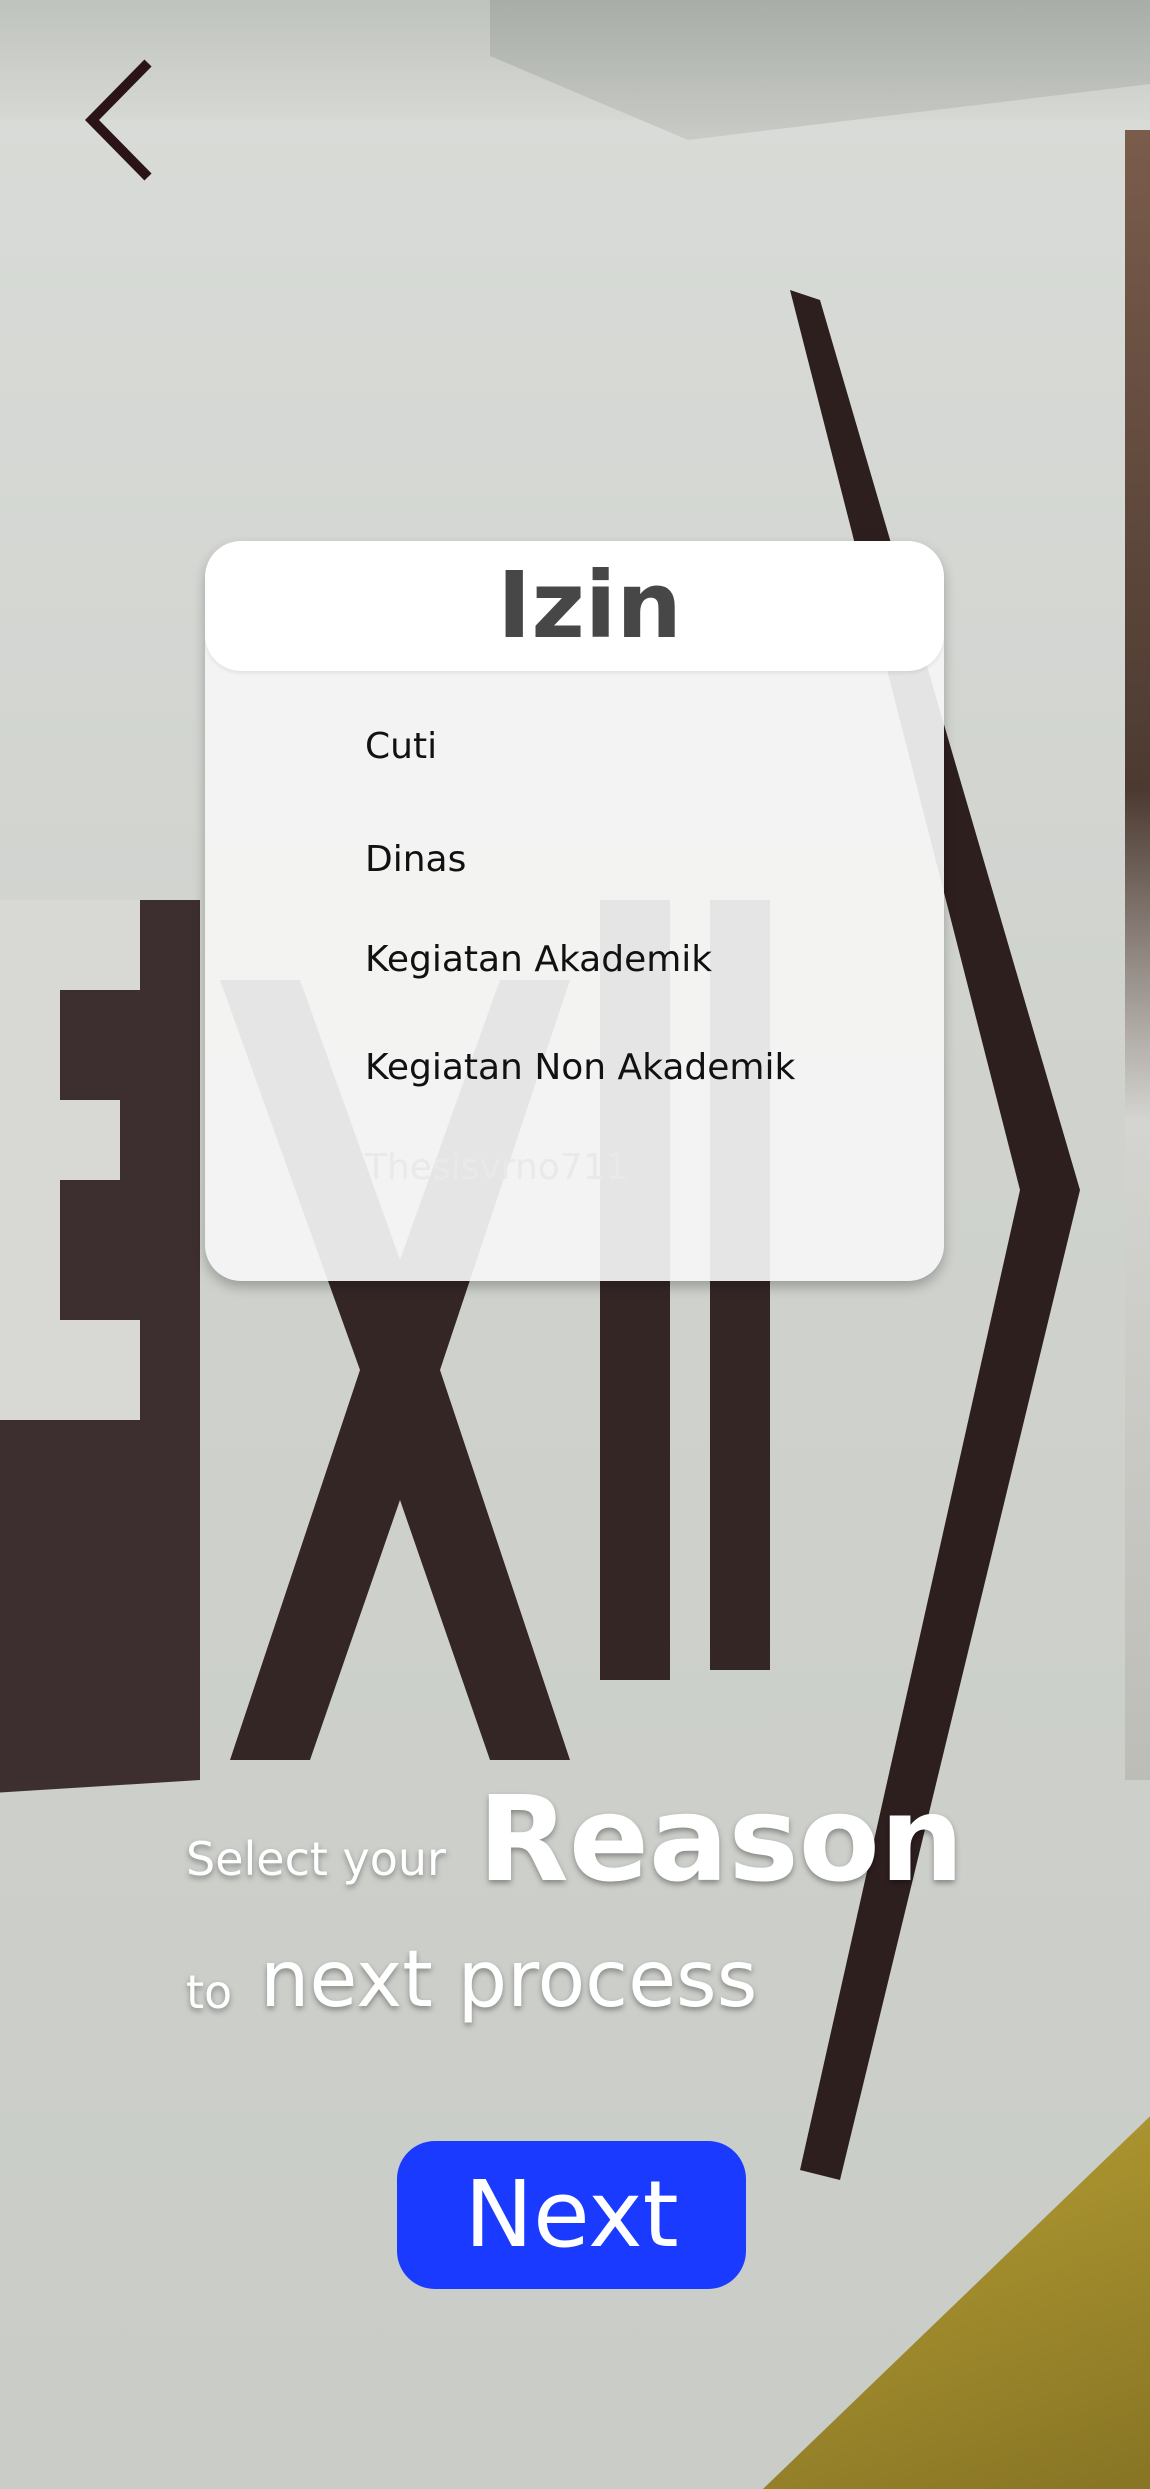 This screenshot has height=2489, width=1150. What do you see at coordinates (209, 1992) in the screenshot?
I see `caption-to: to` at bounding box center [209, 1992].